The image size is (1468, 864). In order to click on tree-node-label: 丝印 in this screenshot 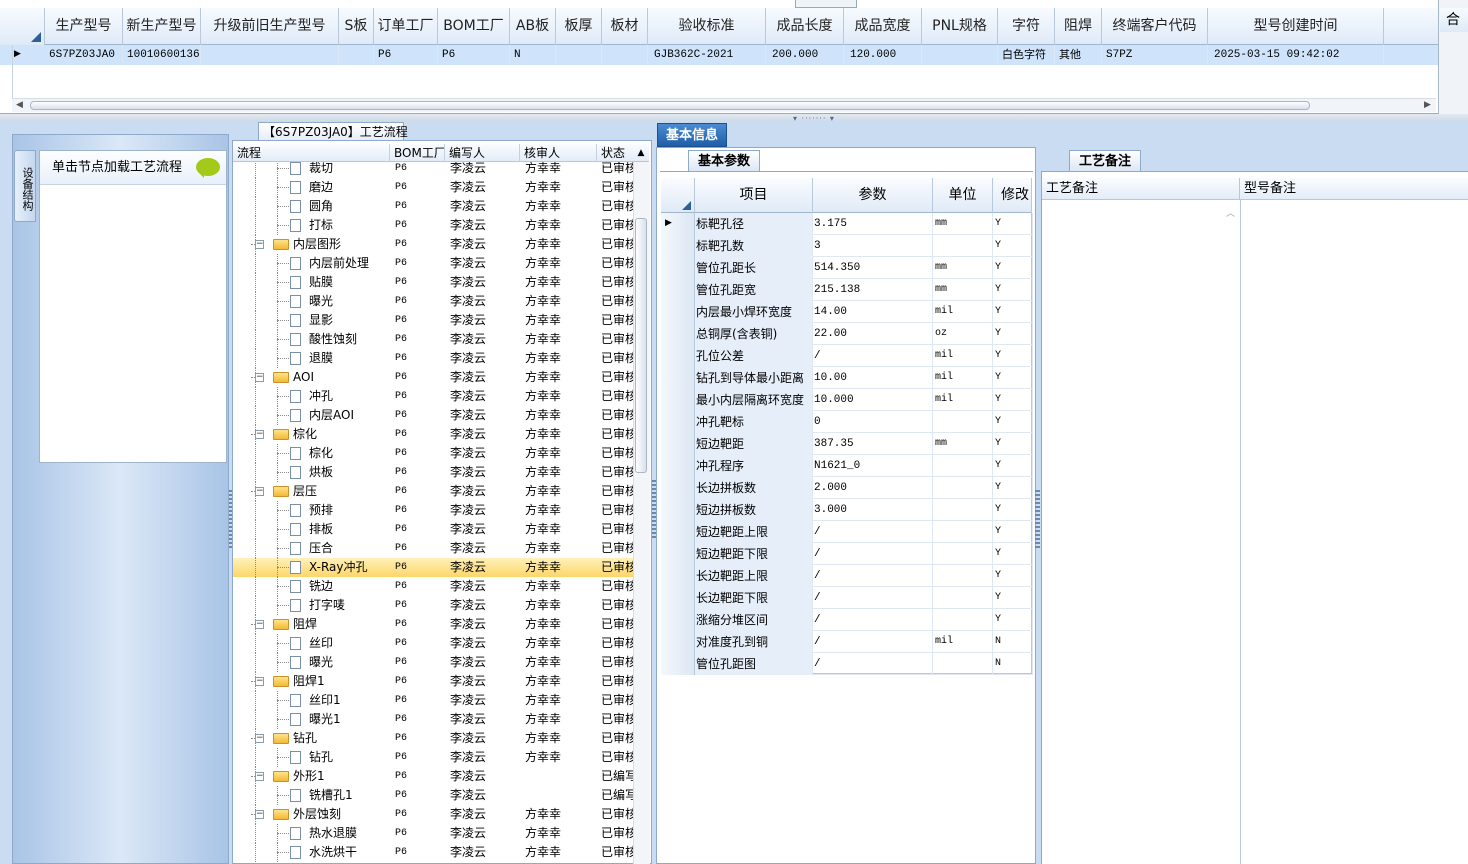, I will do `click(349, 643)`.